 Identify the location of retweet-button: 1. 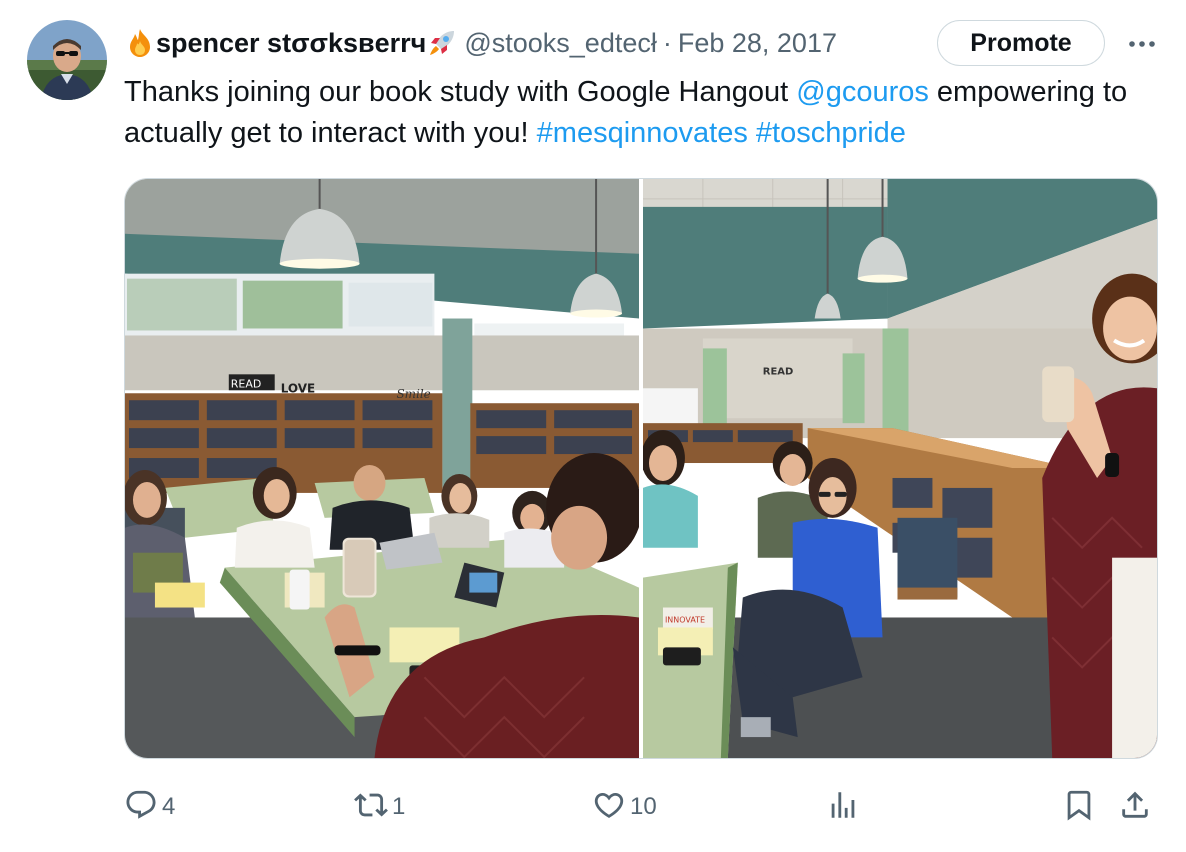
(379, 807).